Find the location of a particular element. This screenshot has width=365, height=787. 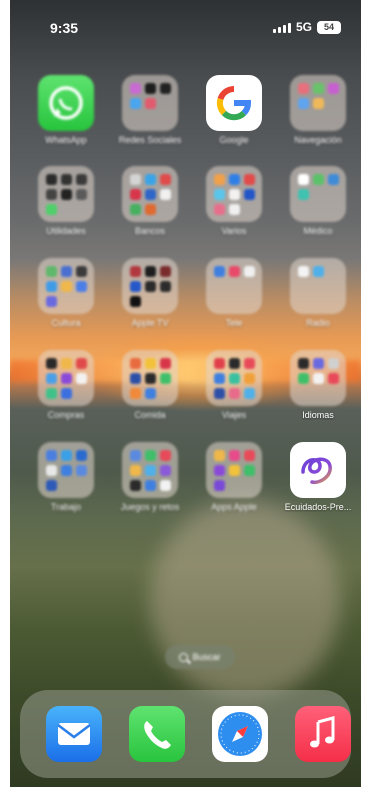

app-label: Google is located at coordinates (234, 140).